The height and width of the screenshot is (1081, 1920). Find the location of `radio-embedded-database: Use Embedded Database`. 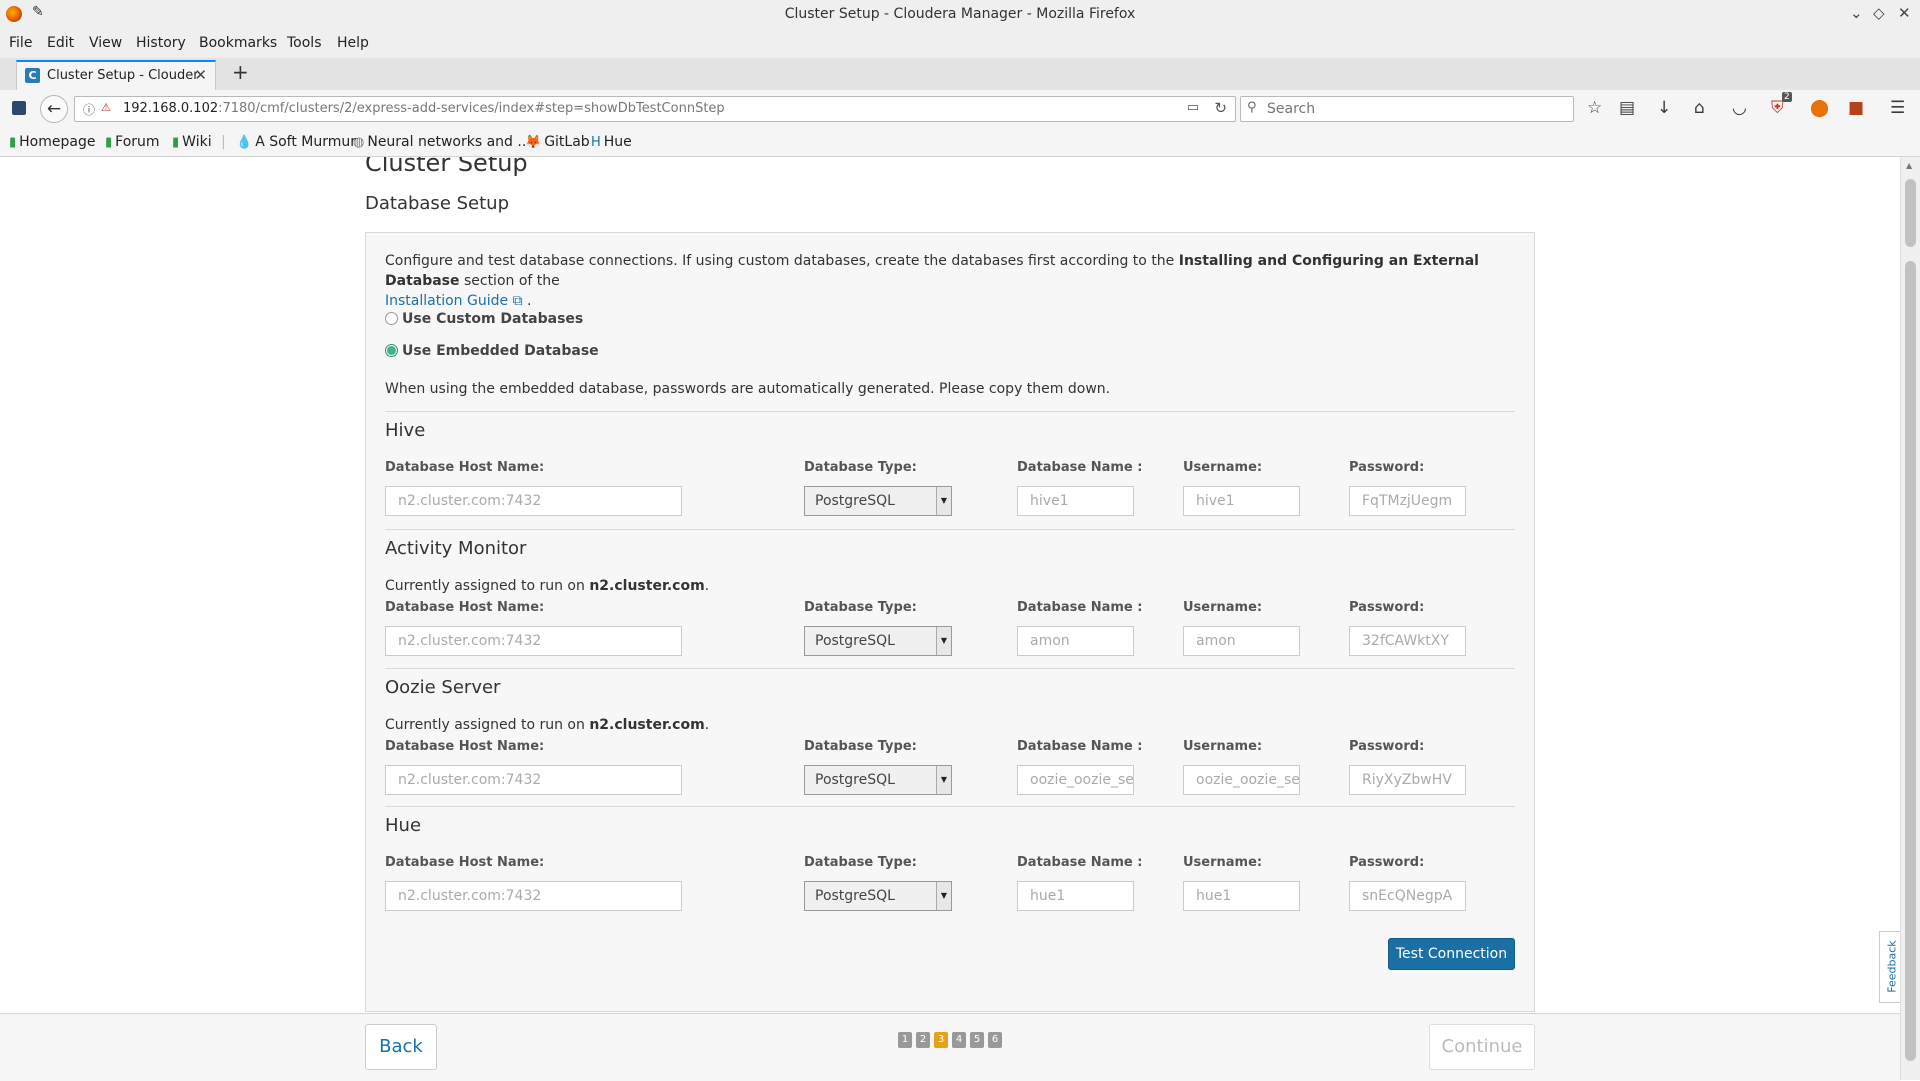

radio-embedded-database: Use Embedded Database is located at coordinates (492, 351).